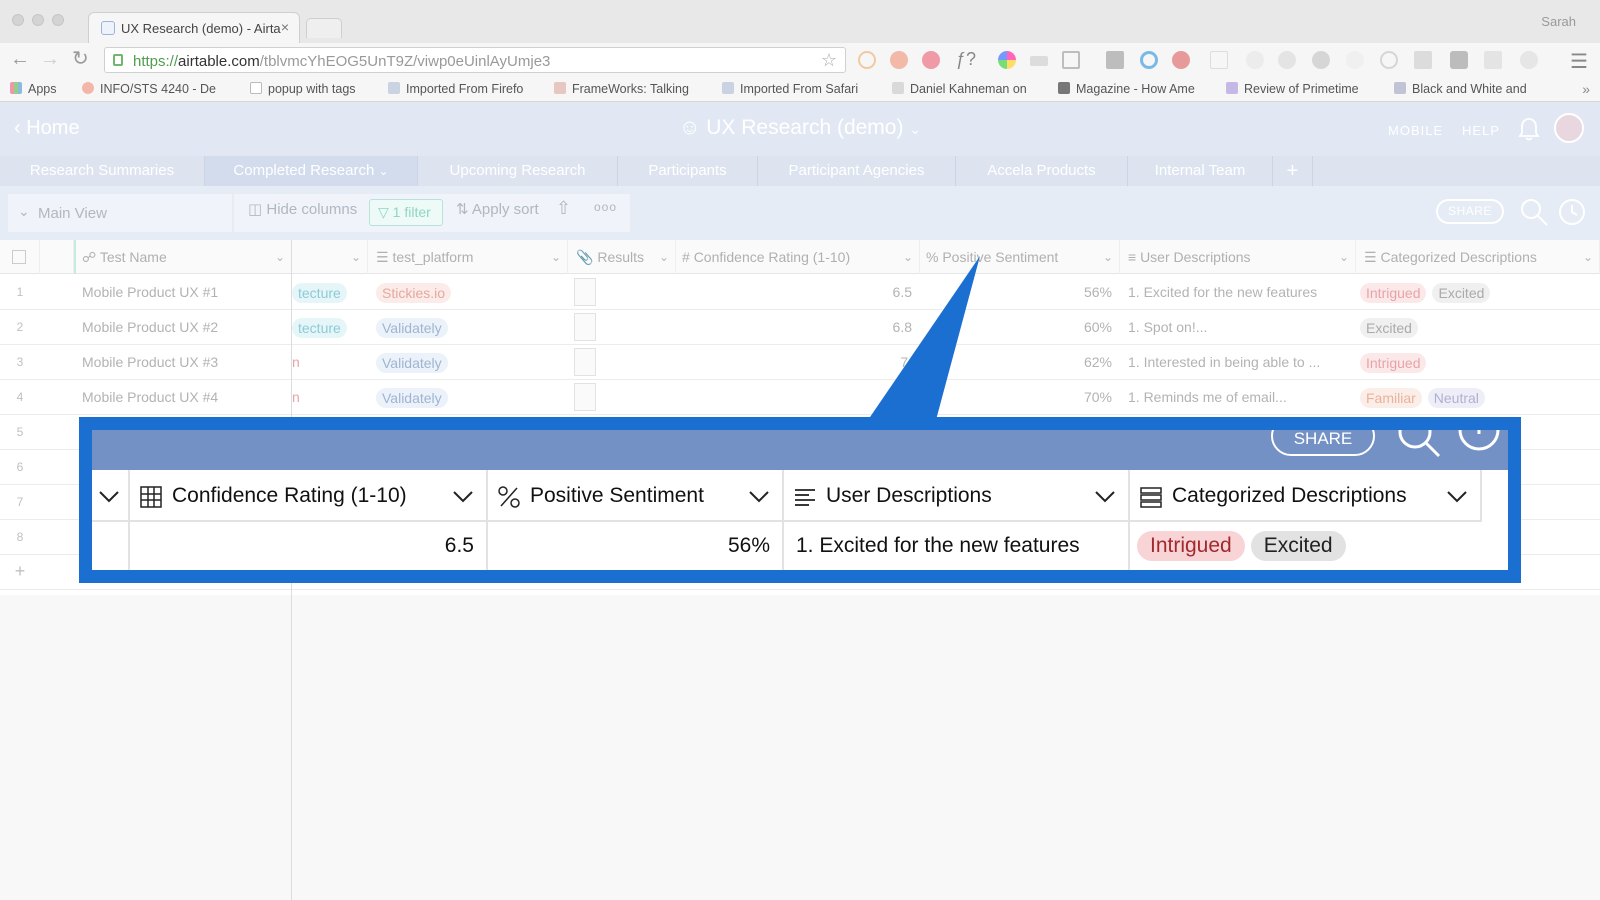 Image resolution: width=1600 pixels, height=900 pixels. Describe the element at coordinates (1219, 60) in the screenshot. I see `document-icon` at that location.